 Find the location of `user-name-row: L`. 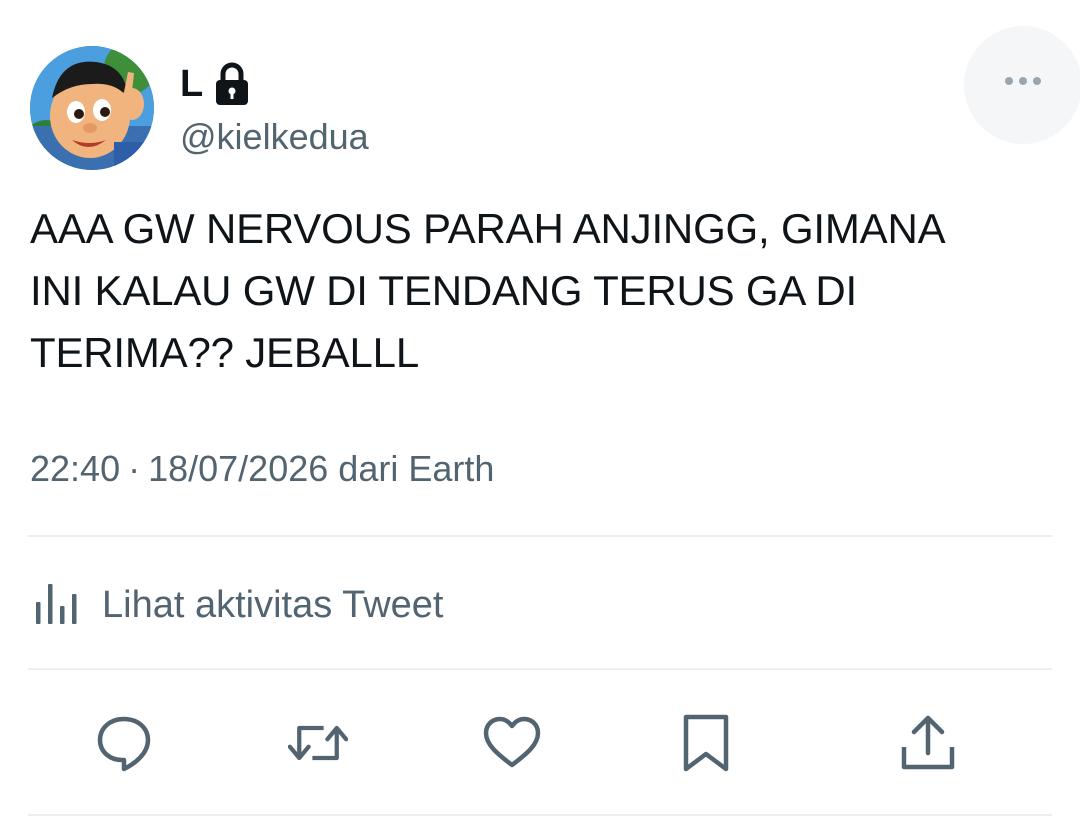

user-name-row: L is located at coordinates (215, 84).